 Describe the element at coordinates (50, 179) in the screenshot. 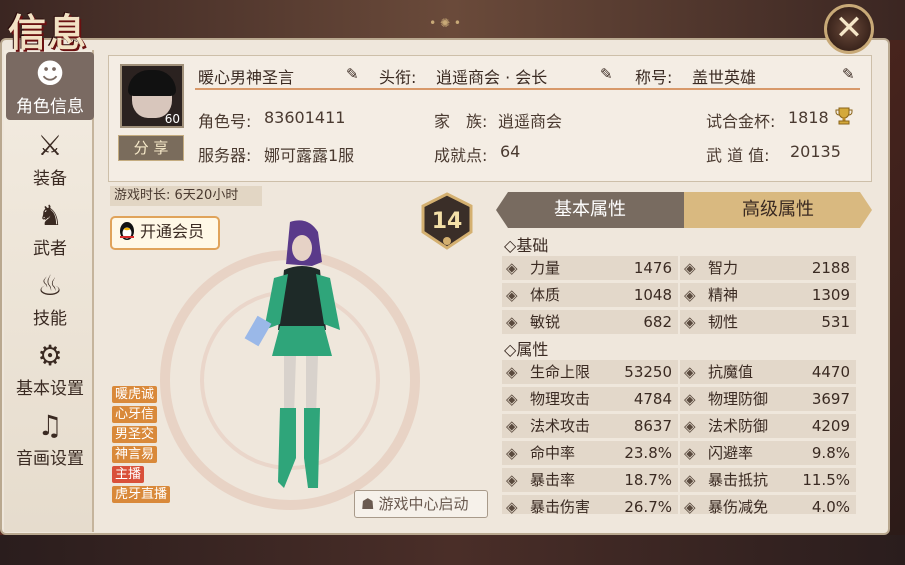

I see `sidebar-item-label: 装备` at that location.